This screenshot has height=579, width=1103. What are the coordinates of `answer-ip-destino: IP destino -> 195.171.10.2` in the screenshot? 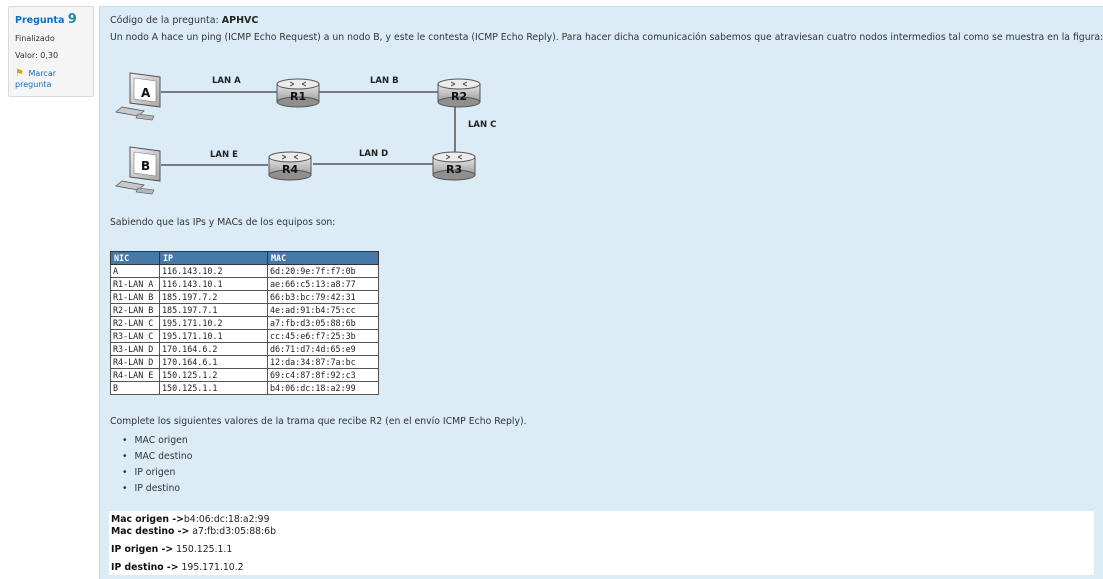 It's located at (177, 567).